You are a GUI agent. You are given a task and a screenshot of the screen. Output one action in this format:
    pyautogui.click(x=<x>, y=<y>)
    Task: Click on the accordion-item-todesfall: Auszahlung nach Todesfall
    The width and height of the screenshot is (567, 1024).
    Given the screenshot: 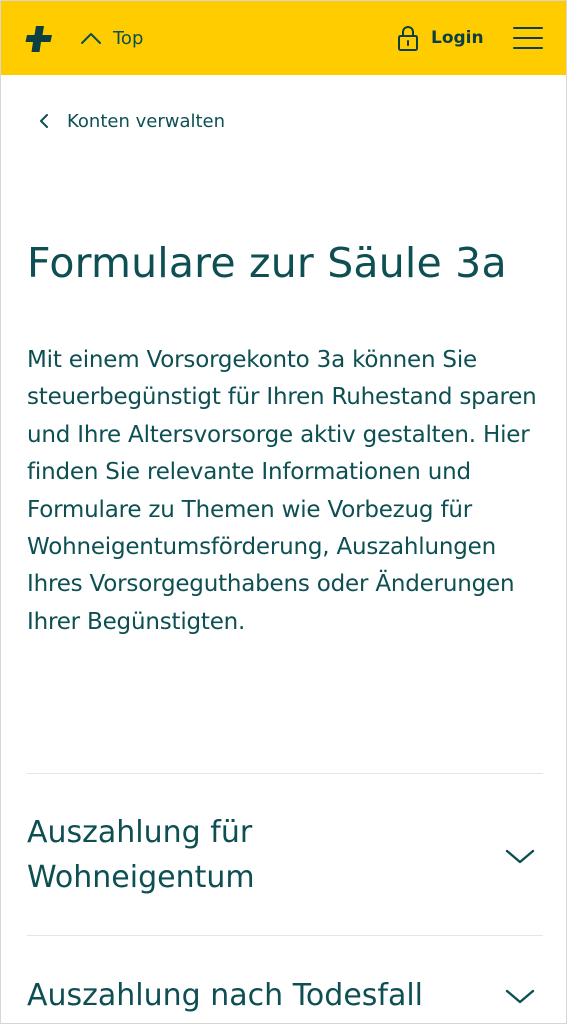 What is the action you would take?
    pyautogui.click(x=285, y=979)
    